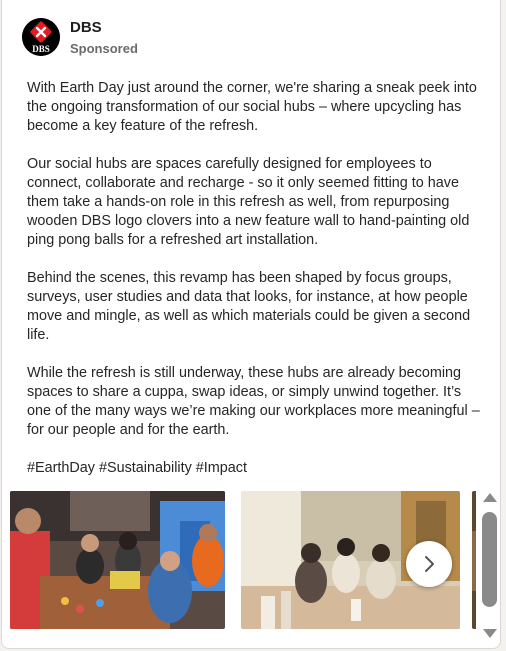 This screenshot has width=506, height=651. Describe the element at coordinates (104, 48) in the screenshot. I see `sponsored-label: Sponsored` at that location.